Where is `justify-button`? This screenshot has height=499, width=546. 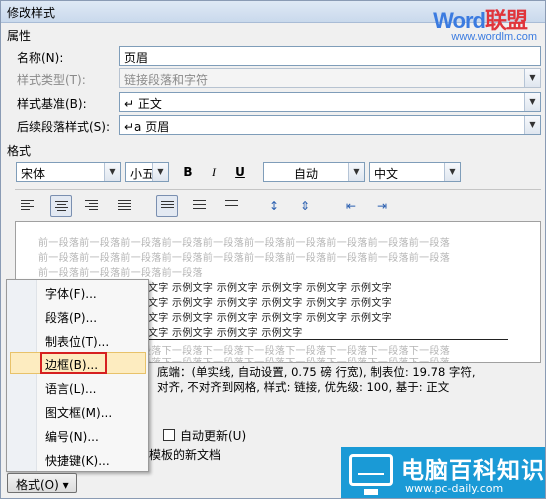 justify-button is located at coordinates (124, 206).